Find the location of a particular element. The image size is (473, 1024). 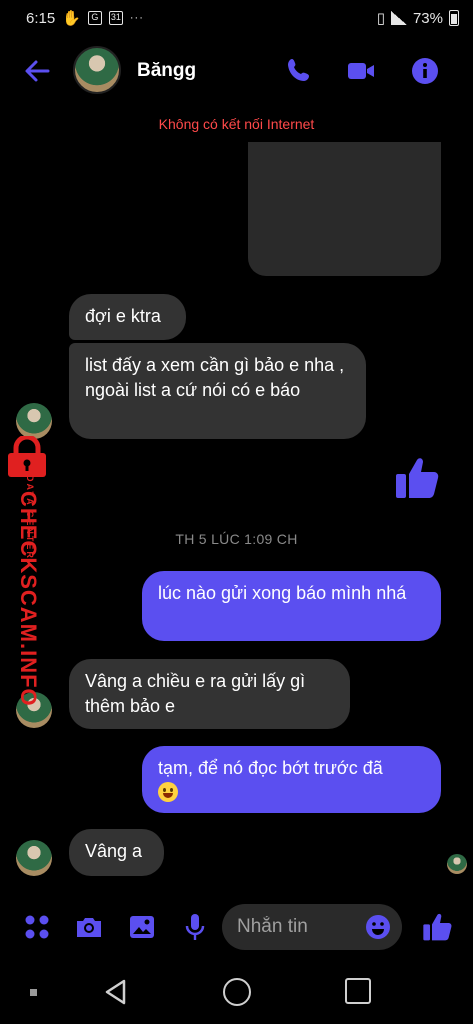

back-arrow-icon is located at coordinates (37, 71).